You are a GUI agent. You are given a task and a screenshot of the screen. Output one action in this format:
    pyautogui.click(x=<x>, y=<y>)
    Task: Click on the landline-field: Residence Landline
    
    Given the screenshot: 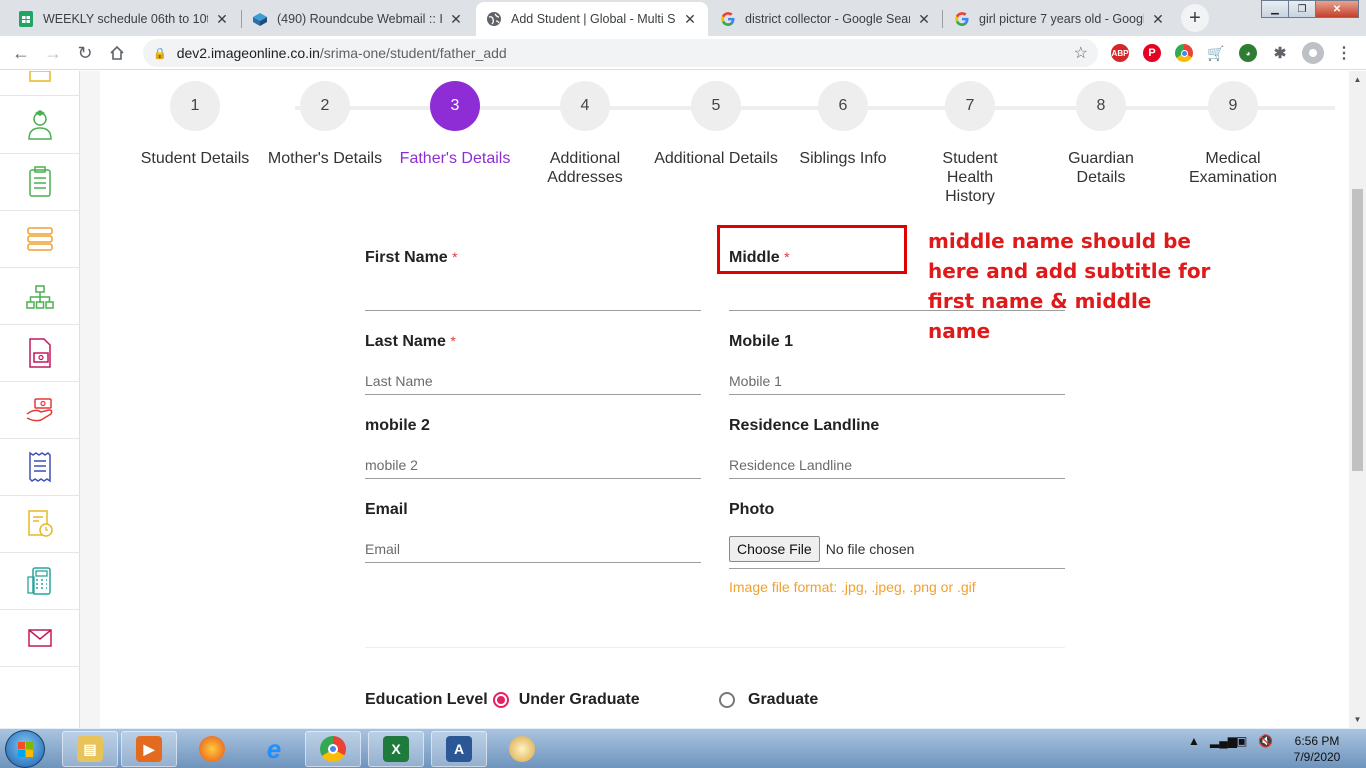 What is the action you would take?
    pyautogui.click(x=897, y=448)
    